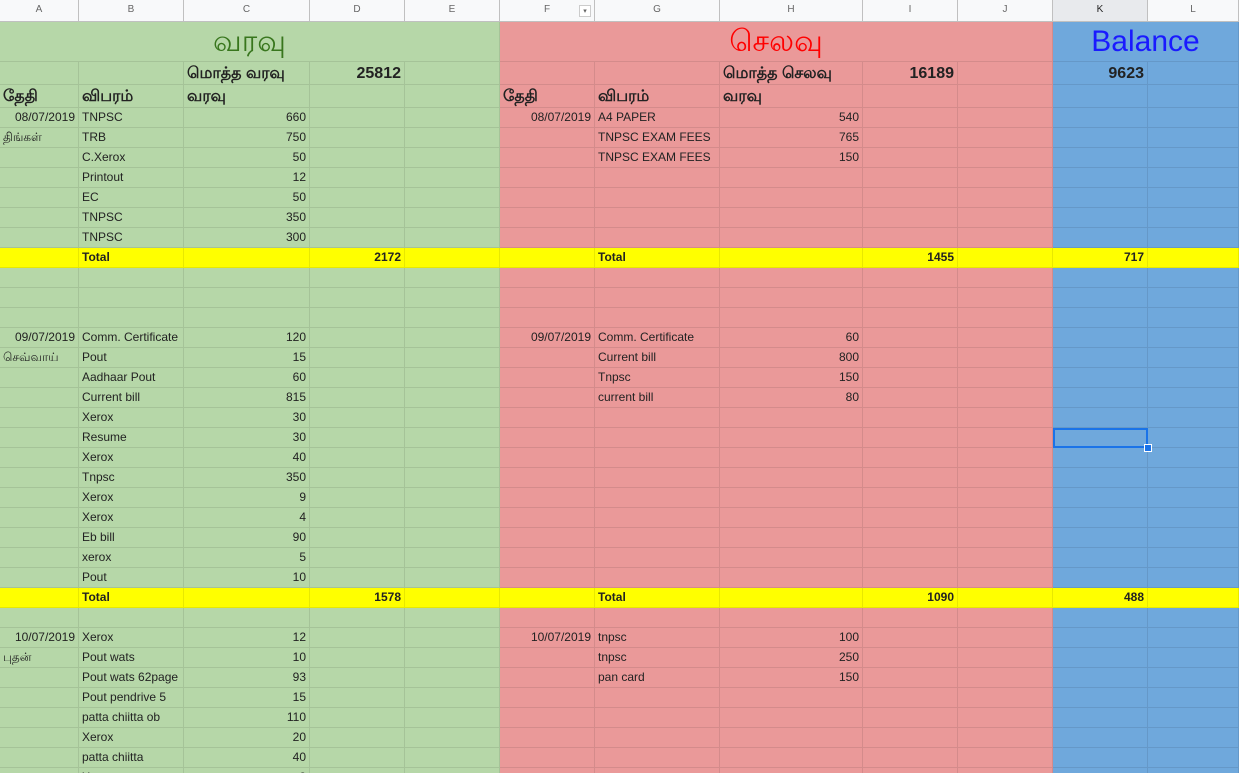 The width and height of the screenshot is (1239, 773). What do you see at coordinates (247, 198) in the screenshot?
I see `cell-c-8: 50` at bounding box center [247, 198].